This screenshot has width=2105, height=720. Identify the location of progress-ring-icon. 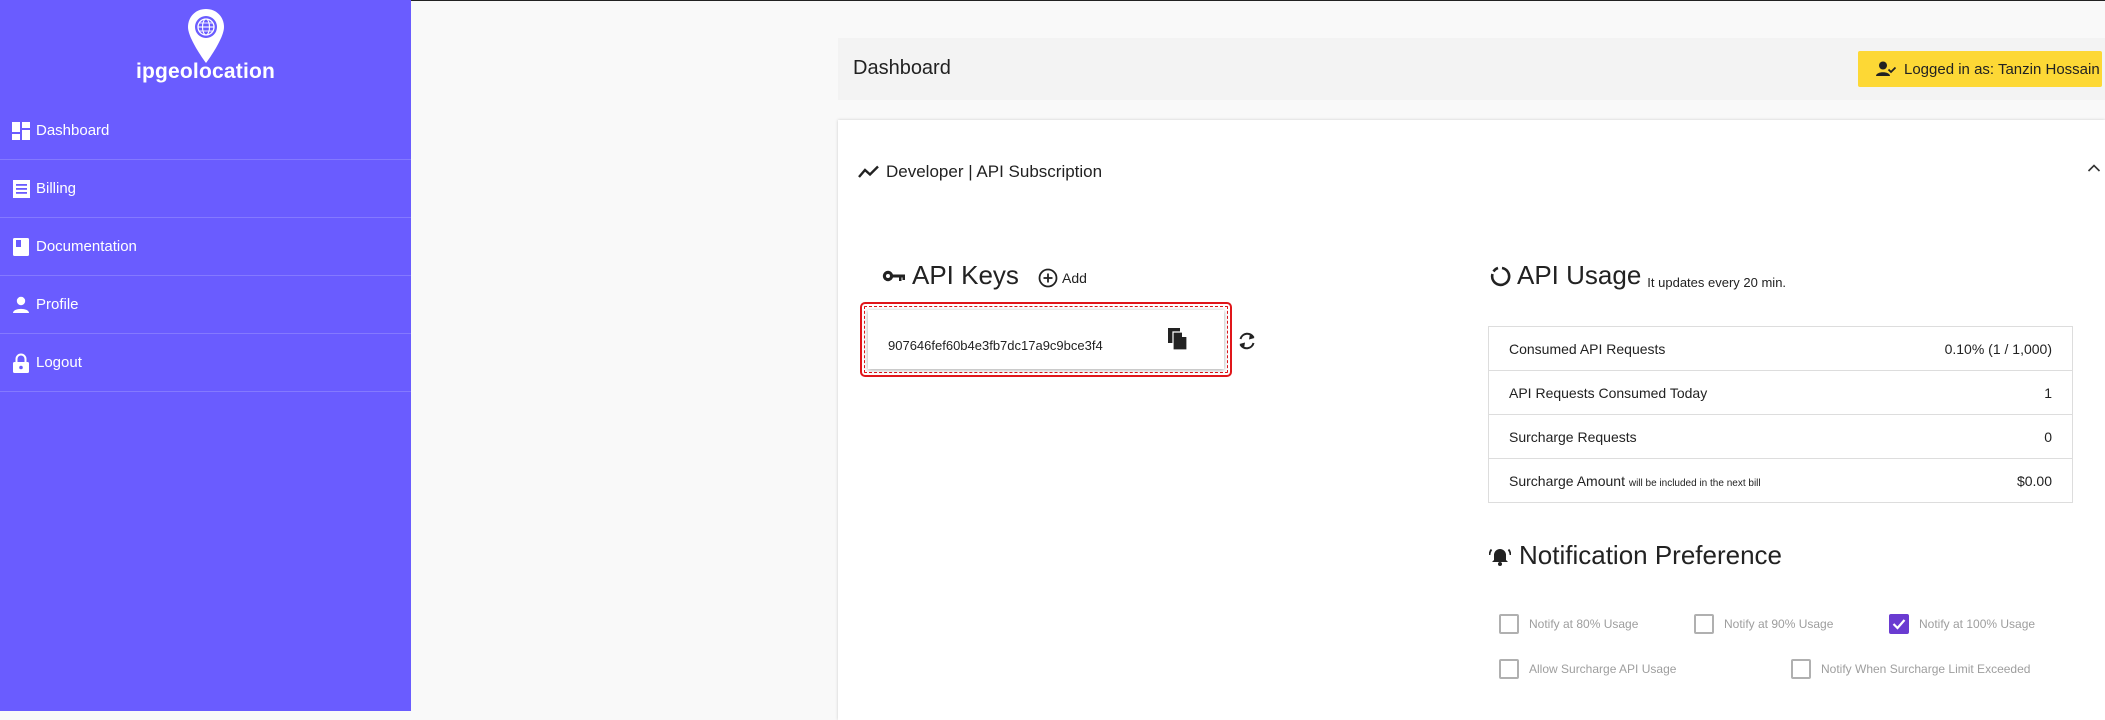
(1500, 276).